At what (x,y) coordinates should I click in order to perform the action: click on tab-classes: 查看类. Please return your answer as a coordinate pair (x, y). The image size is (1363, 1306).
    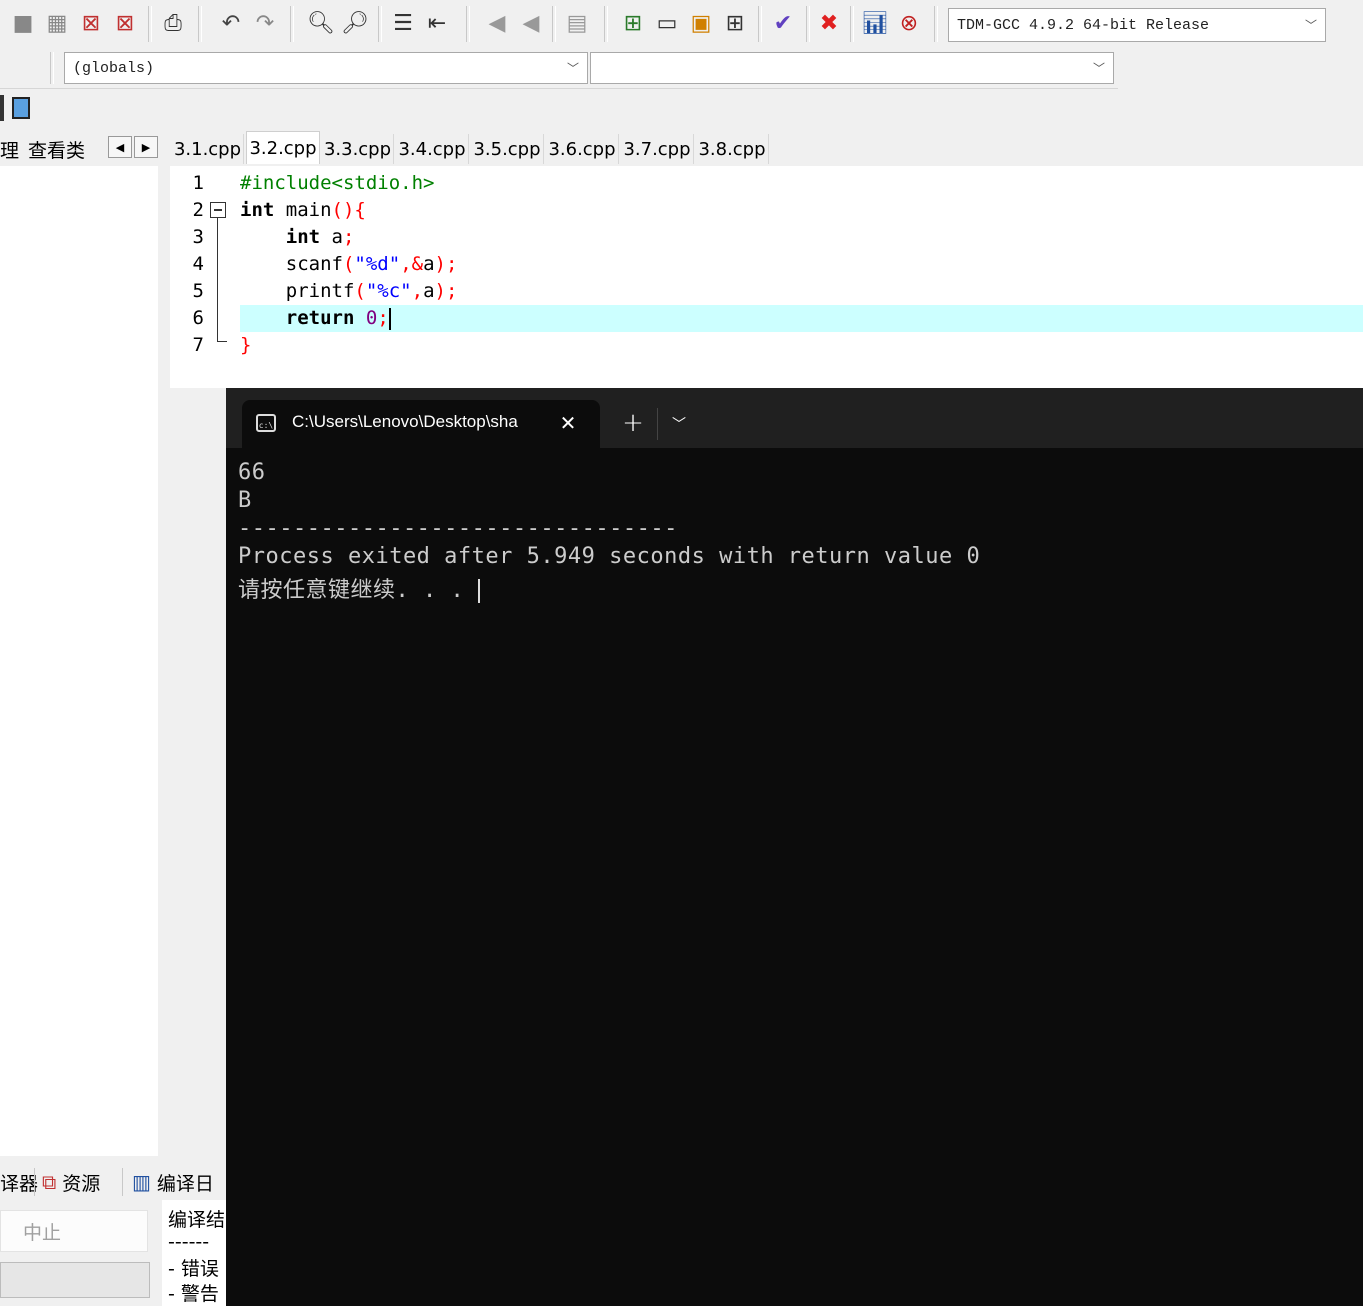
    Looking at the image, I should click on (56, 149).